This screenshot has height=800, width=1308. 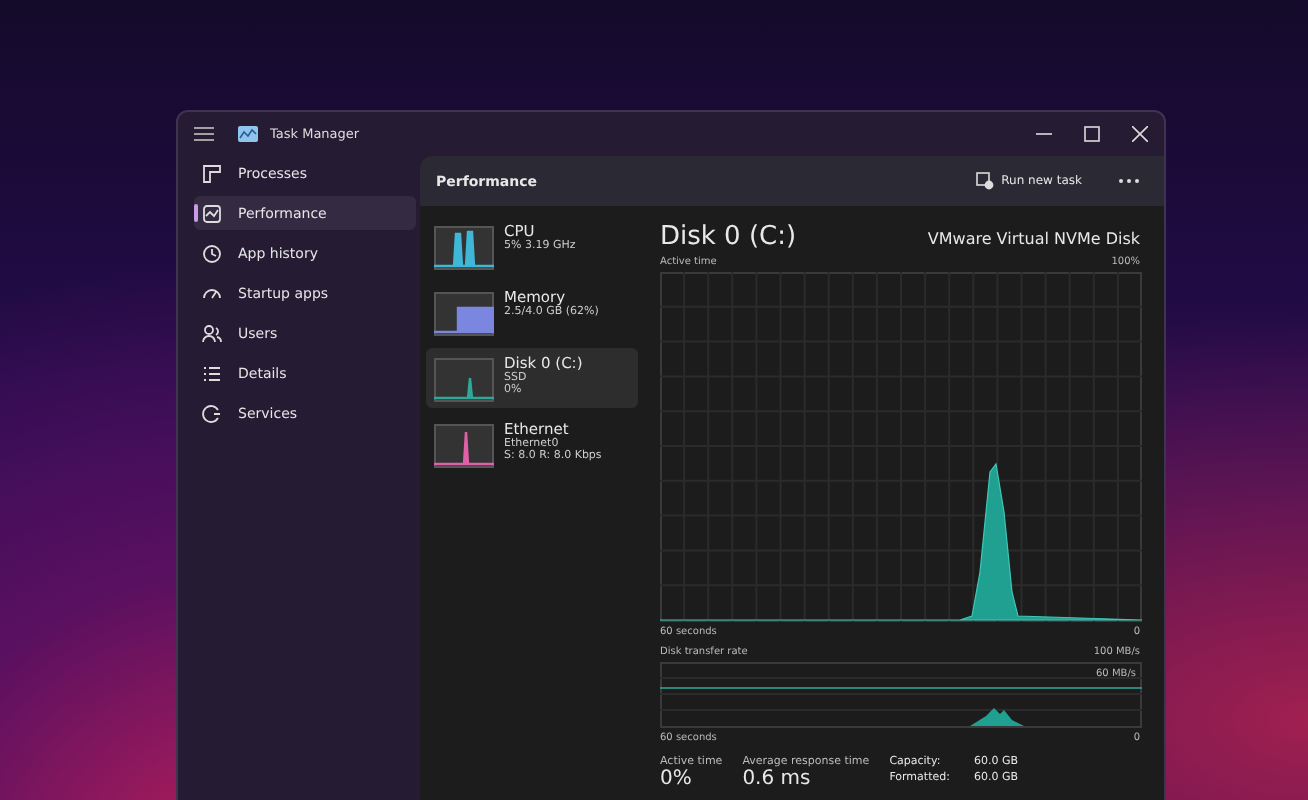 I want to click on processes-icon, so click(x=212, y=173).